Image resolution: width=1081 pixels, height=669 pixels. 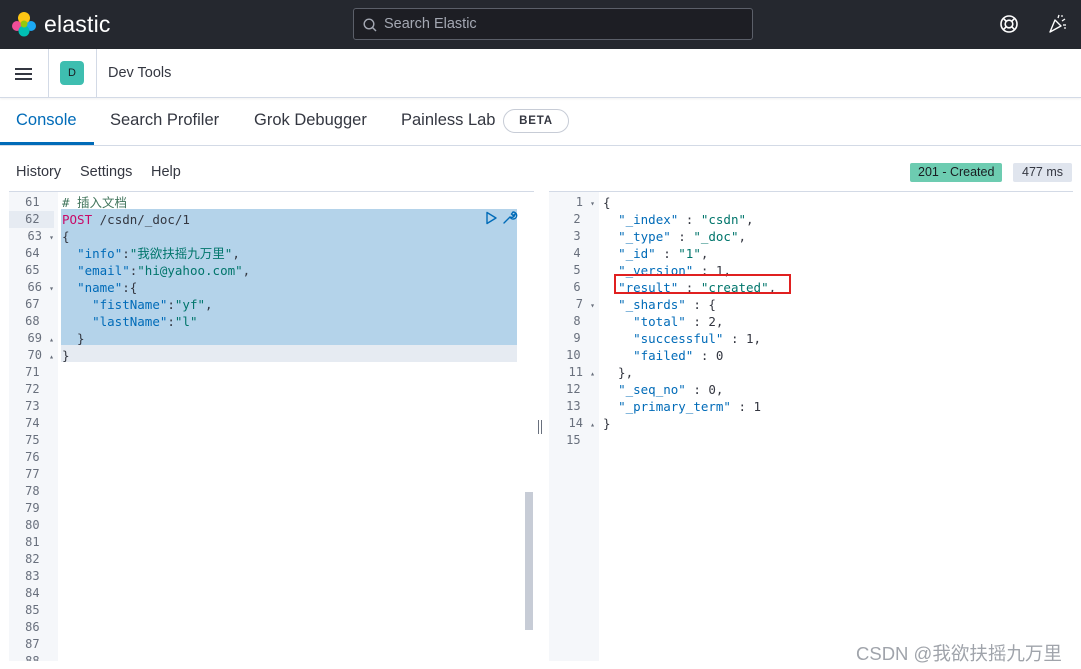 What do you see at coordinates (39, 202) in the screenshot?
I see `line-number: 61` at bounding box center [39, 202].